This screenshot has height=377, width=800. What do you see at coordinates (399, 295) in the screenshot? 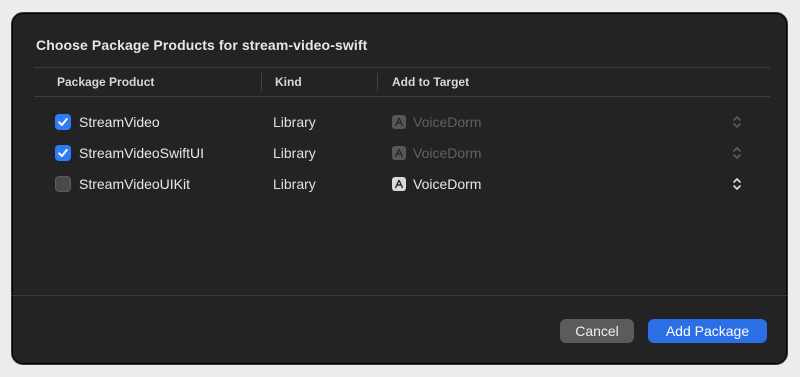
I see `footer-divider` at bounding box center [399, 295].